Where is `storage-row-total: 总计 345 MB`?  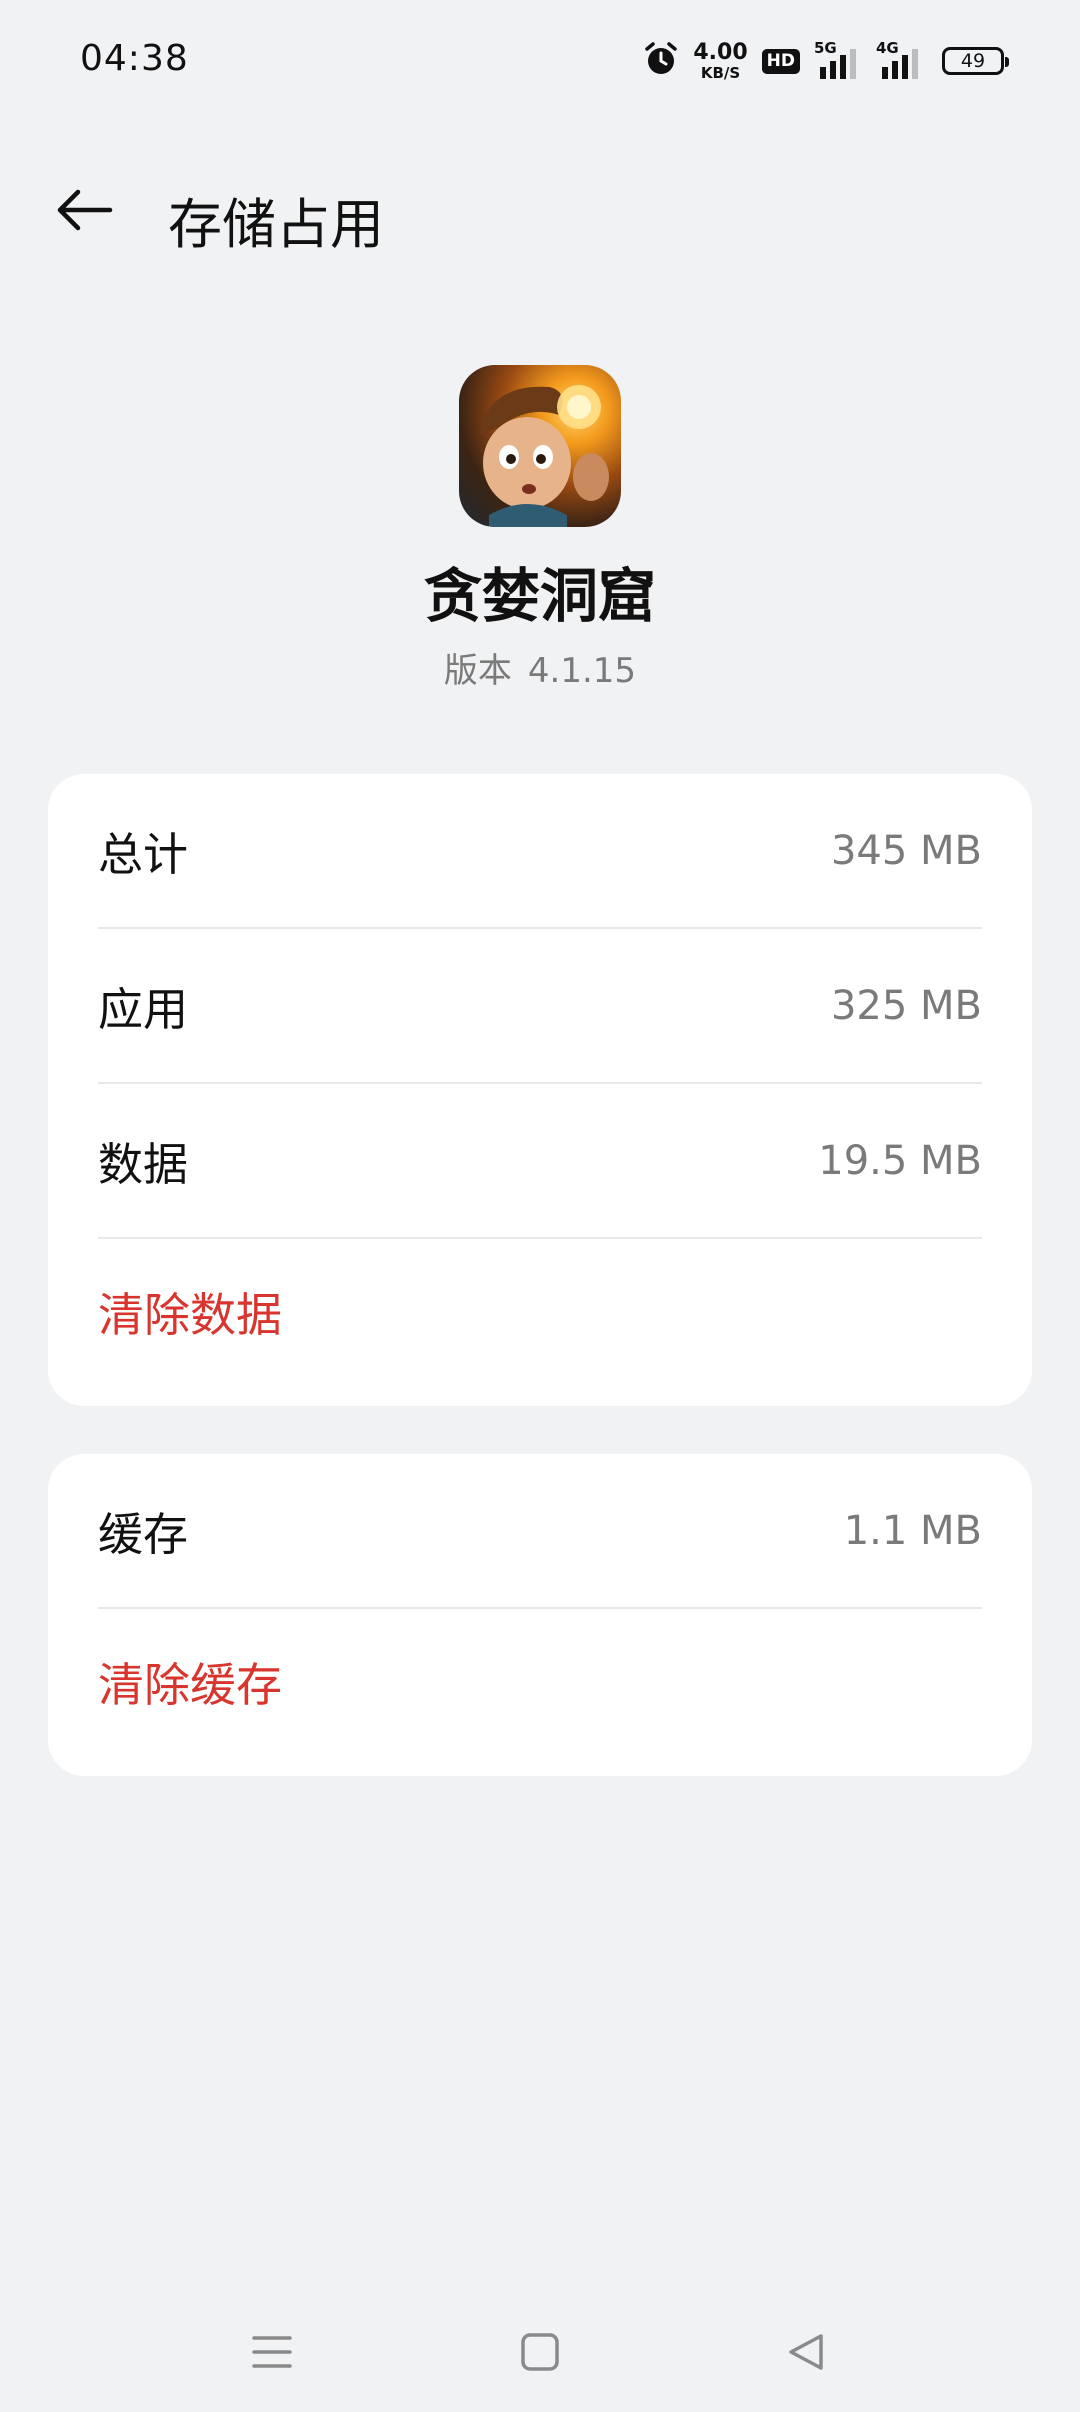 storage-row-total: 总计 345 MB is located at coordinates (540, 851).